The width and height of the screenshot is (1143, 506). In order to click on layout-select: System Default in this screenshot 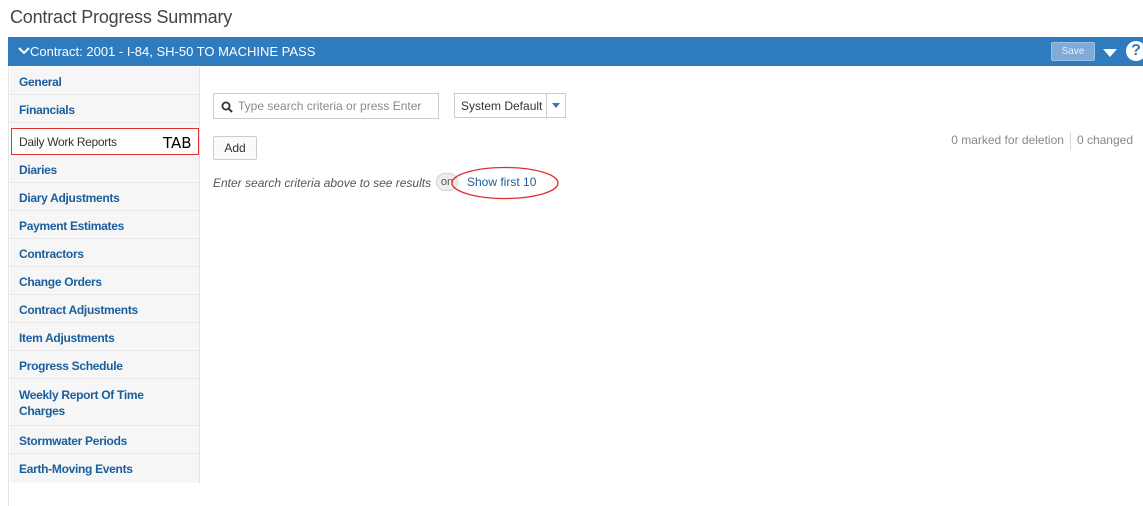, I will do `click(510, 105)`.